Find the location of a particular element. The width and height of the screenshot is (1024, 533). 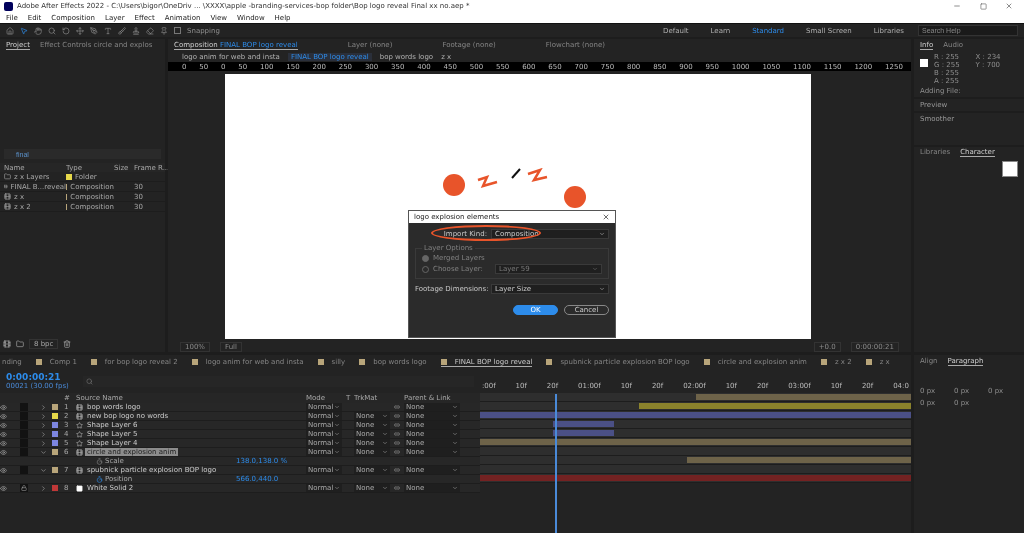

snapping-checkbox is located at coordinates (177, 30).